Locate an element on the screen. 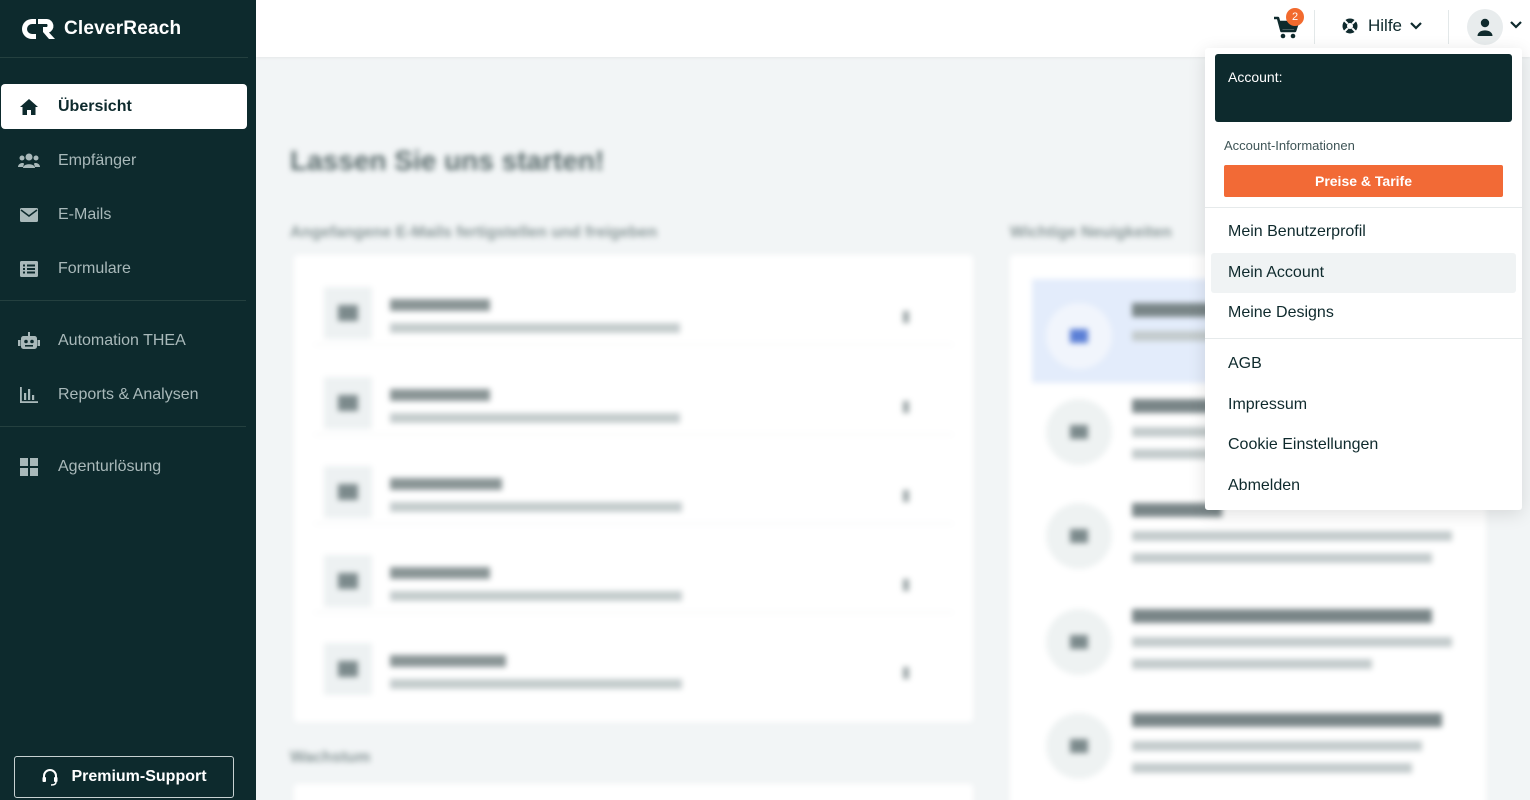 The width and height of the screenshot is (1530, 800). premium-support-button: Premium-Support is located at coordinates (124, 777).